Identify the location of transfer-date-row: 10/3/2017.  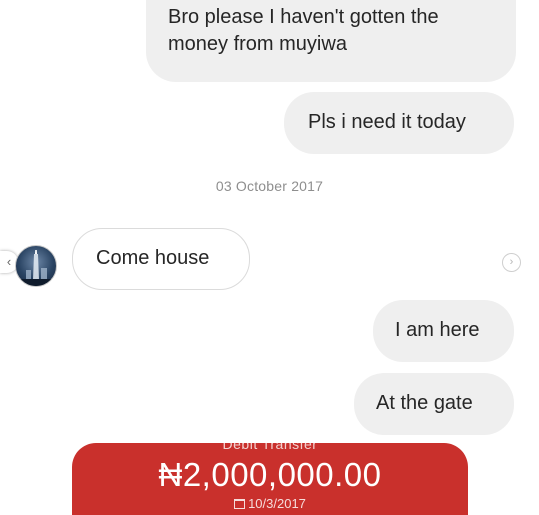
(270, 503).